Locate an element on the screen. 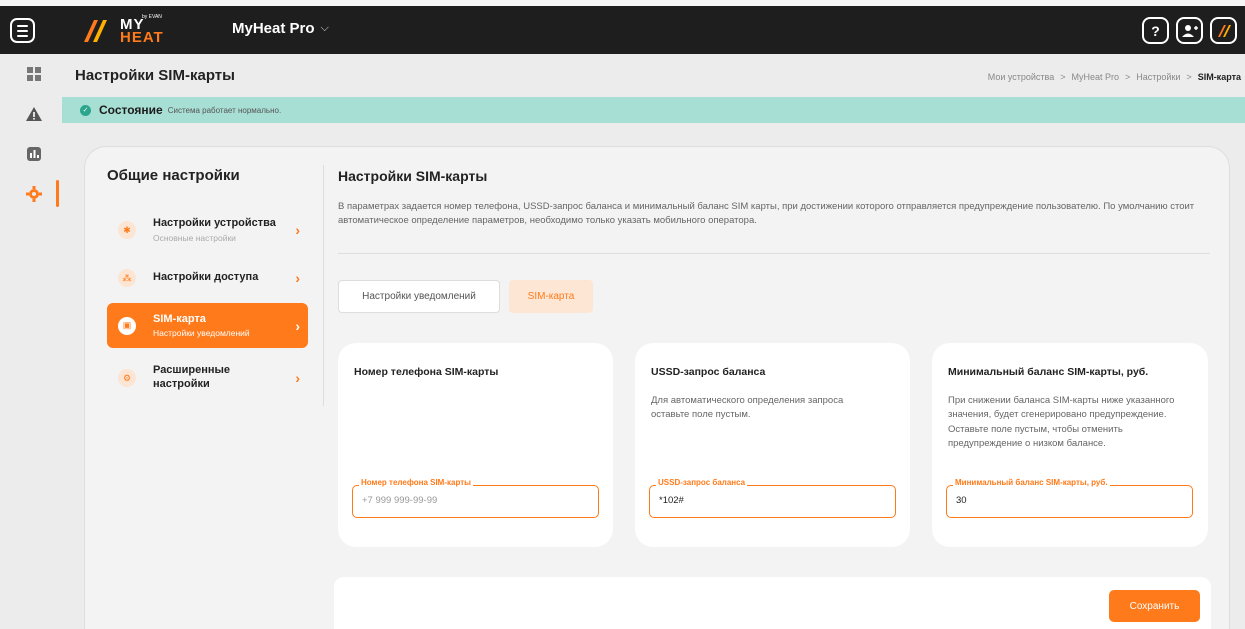  breadcrumb-item-device: MyHeat Pro is located at coordinates (1096, 77).